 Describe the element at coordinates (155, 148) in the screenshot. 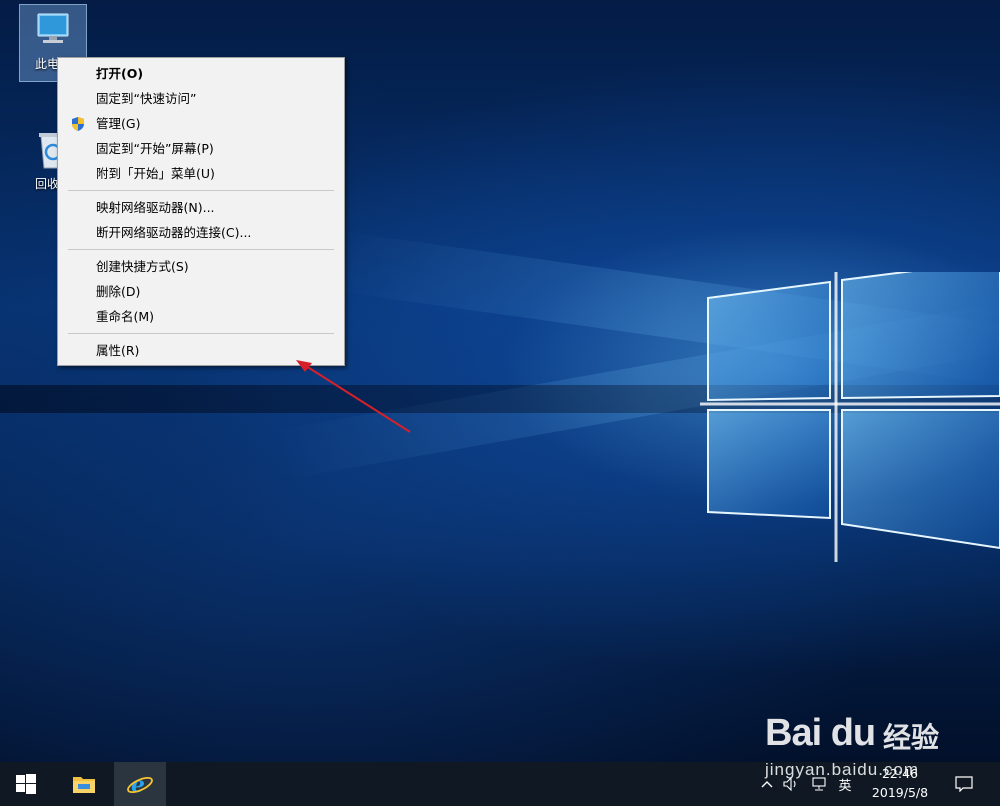

I see `menu-item-label: 固定到“开始”屏幕(P)` at that location.